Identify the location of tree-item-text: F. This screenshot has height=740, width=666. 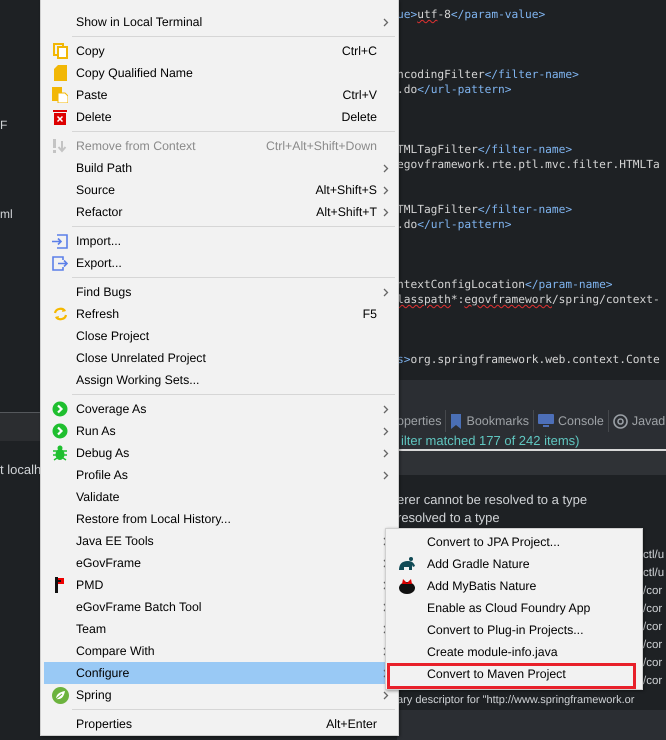
(4, 125).